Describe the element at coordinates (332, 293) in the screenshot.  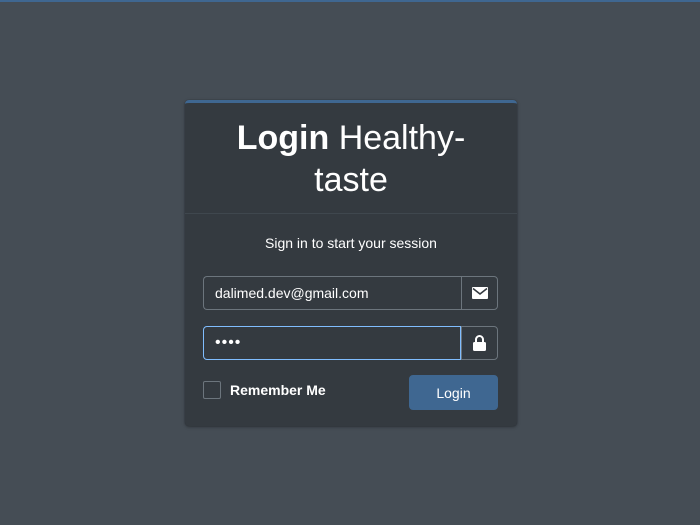
I see `email-input` at that location.